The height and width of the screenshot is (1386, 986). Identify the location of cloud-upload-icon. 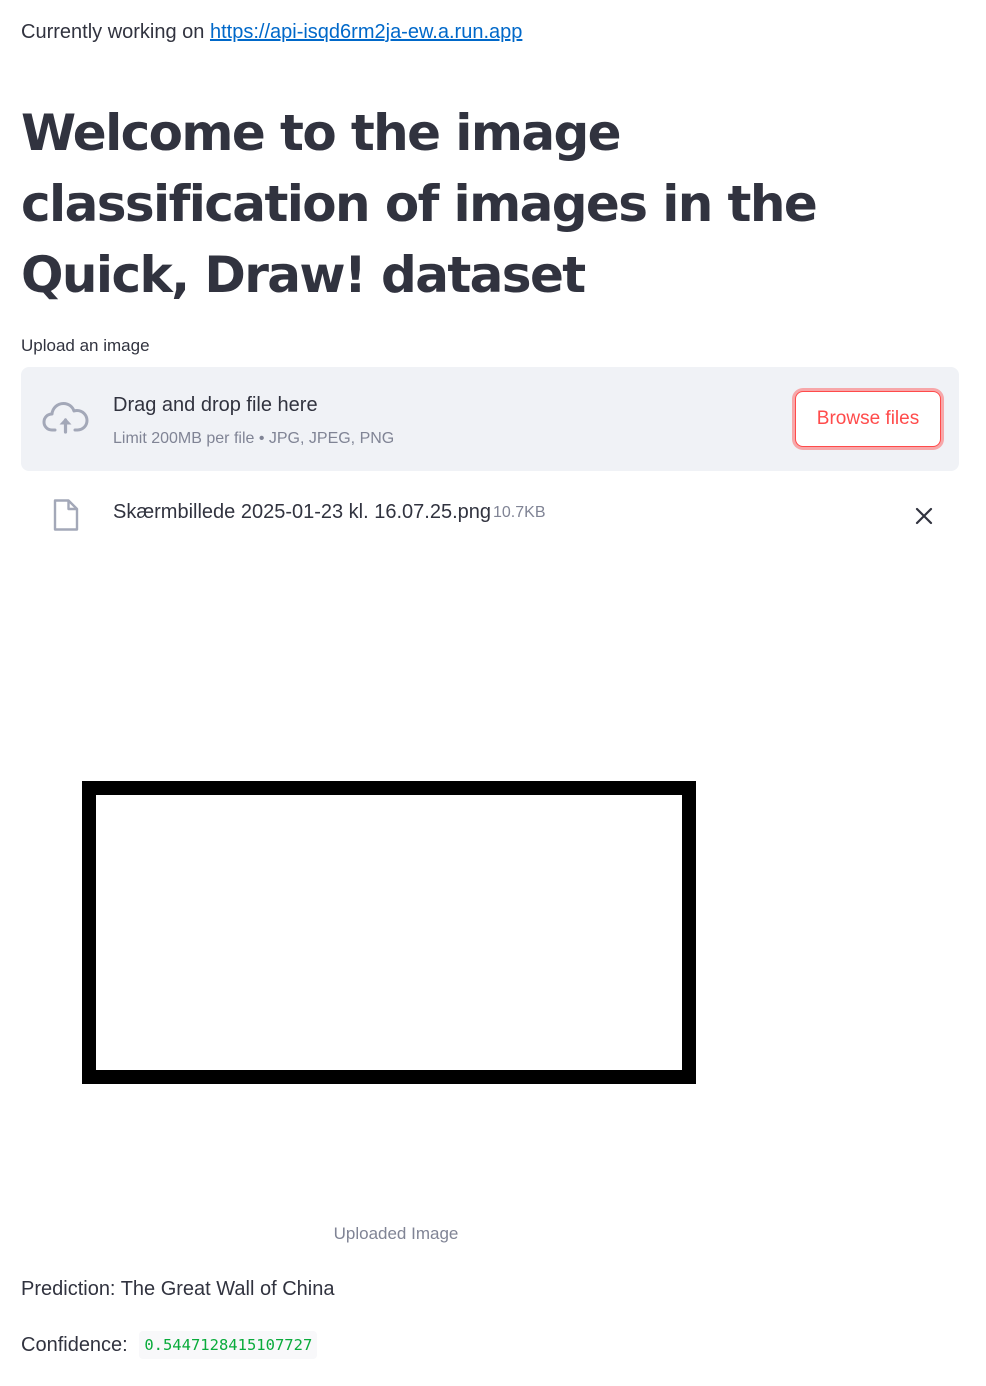
(65, 418).